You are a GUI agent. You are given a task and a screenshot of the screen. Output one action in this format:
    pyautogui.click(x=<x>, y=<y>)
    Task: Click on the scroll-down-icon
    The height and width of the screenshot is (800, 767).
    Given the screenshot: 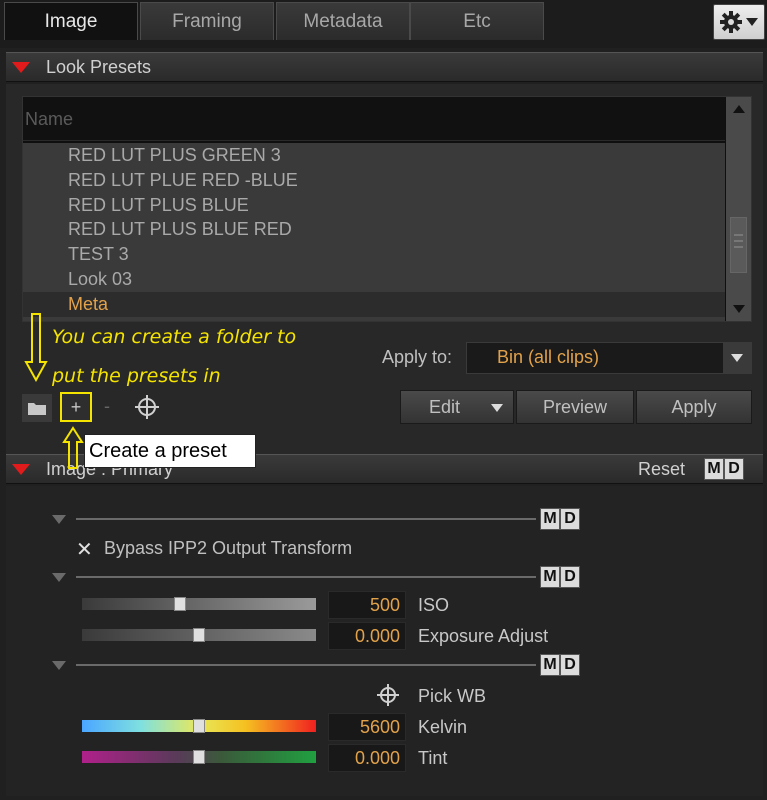 What is the action you would take?
    pyautogui.click(x=739, y=309)
    